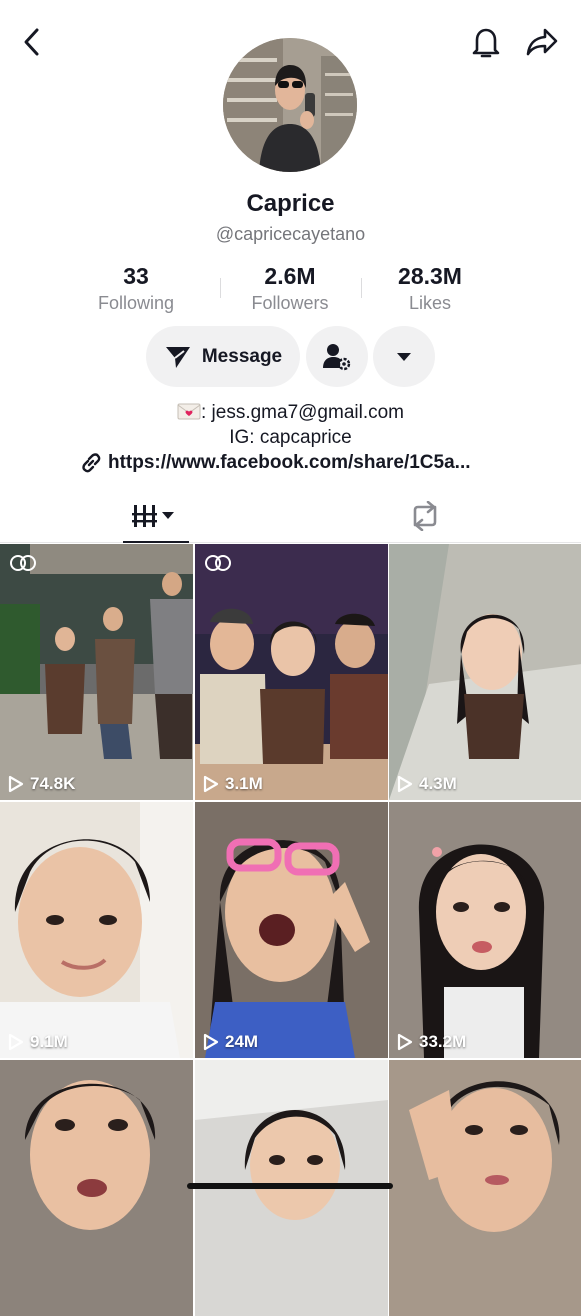 The width and height of the screenshot is (581, 1316). I want to click on avatar-photo, so click(290, 105).